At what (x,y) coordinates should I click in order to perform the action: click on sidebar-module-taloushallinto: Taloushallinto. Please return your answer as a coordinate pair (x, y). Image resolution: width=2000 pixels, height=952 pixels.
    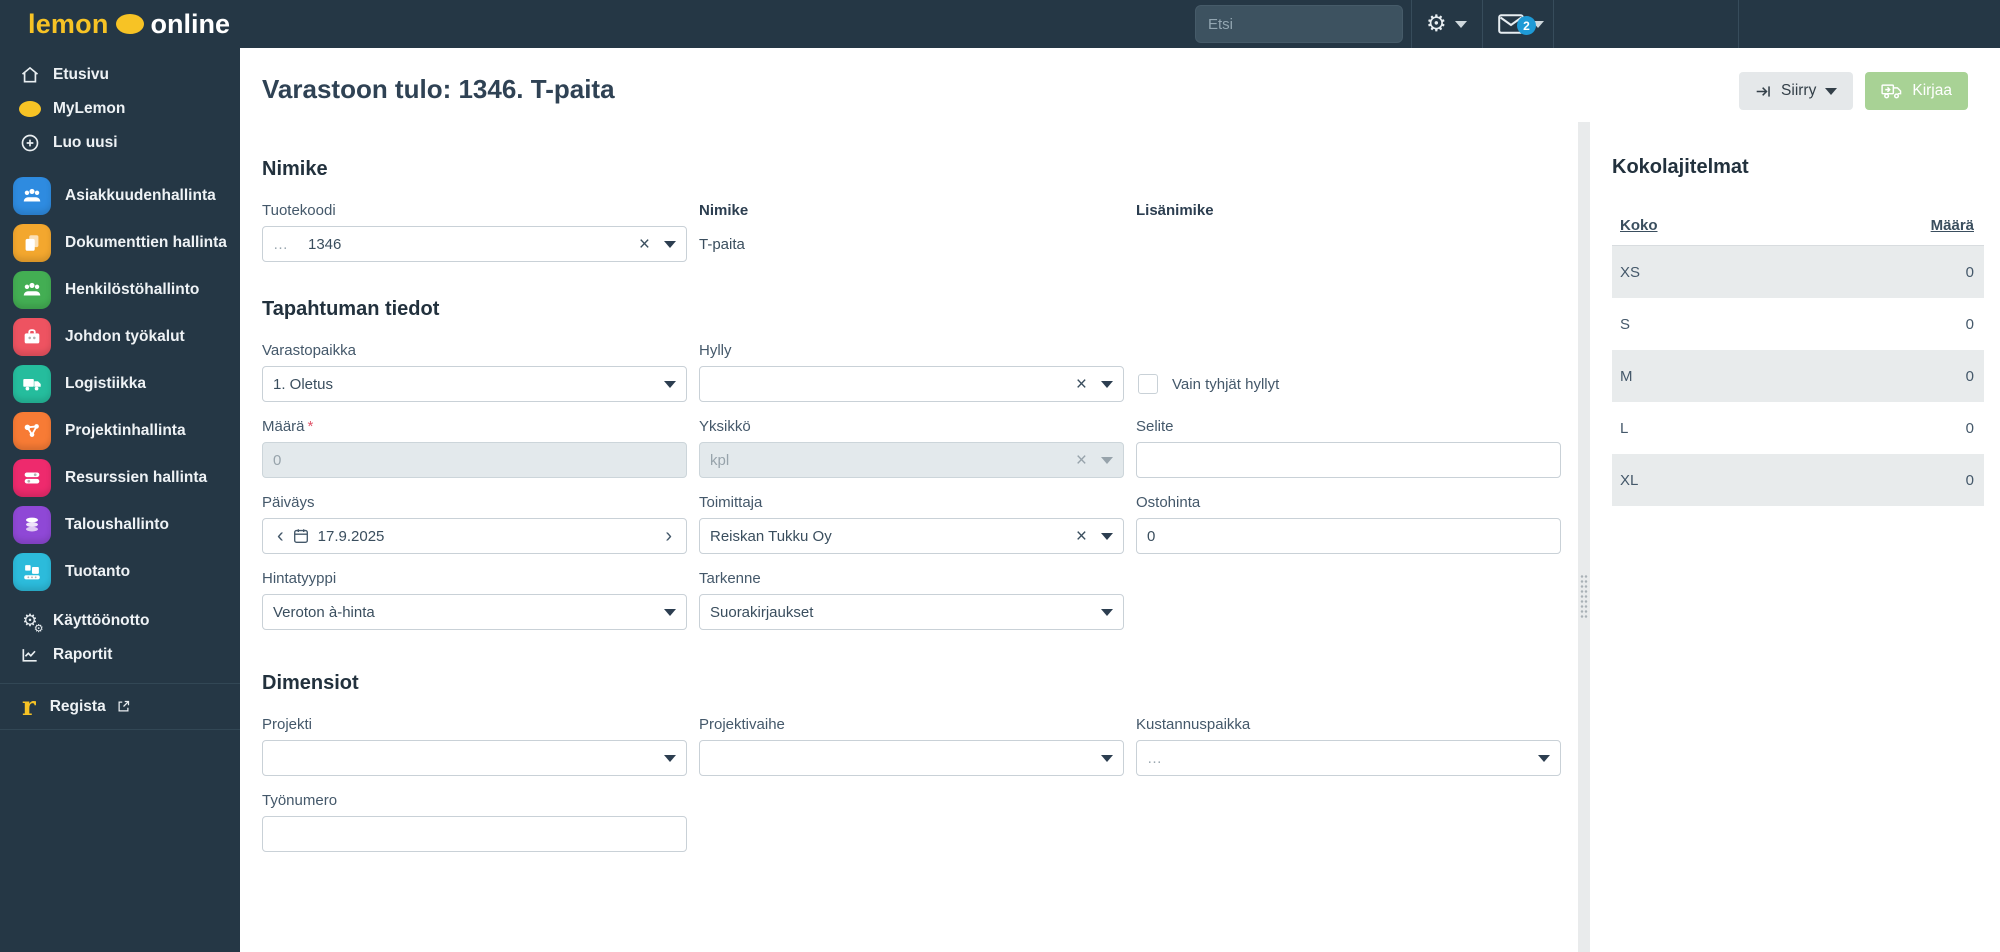
    Looking at the image, I should click on (120, 524).